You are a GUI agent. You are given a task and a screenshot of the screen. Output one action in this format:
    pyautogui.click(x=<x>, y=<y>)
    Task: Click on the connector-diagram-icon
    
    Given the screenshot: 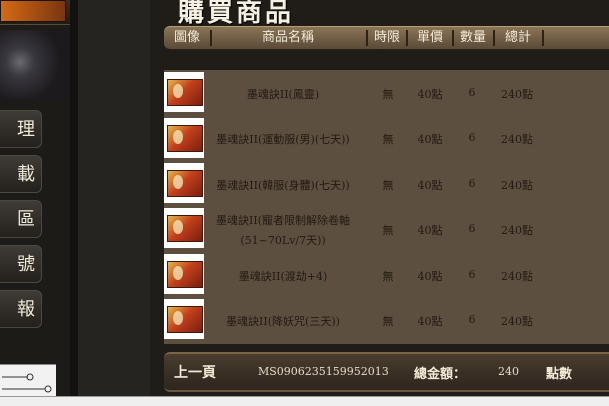 What is the action you would take?
    pyautogui.click(x=27, y=383)
    